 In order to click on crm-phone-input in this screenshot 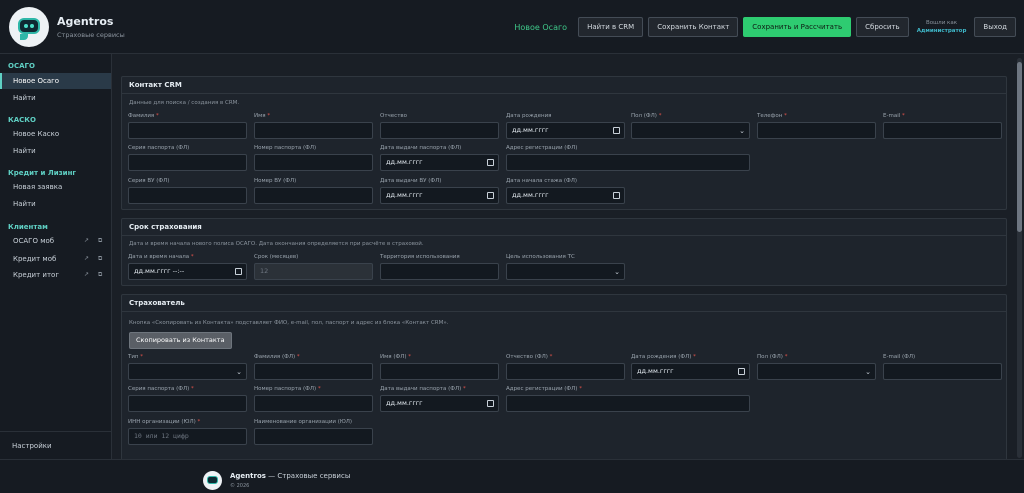, I will do `click(816, 130)`.